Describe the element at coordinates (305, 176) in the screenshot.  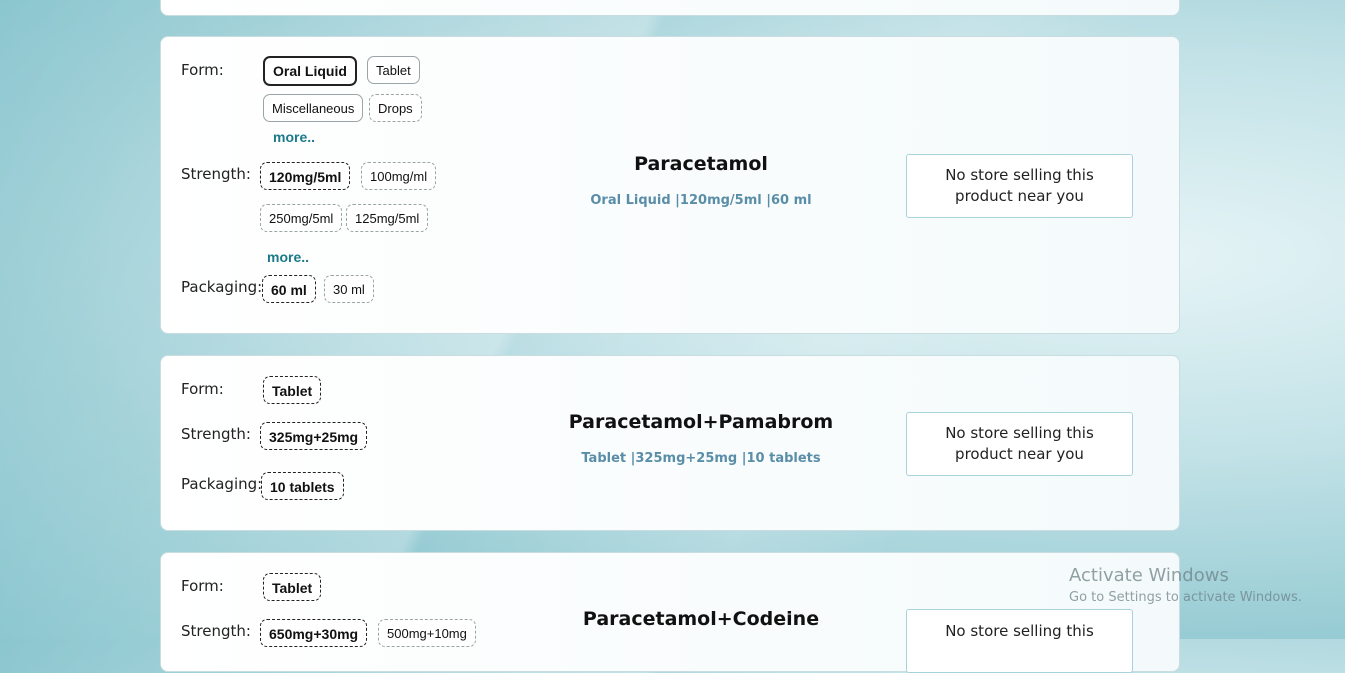
I see `strength-option-selected: 120mg/5ml` at that location.